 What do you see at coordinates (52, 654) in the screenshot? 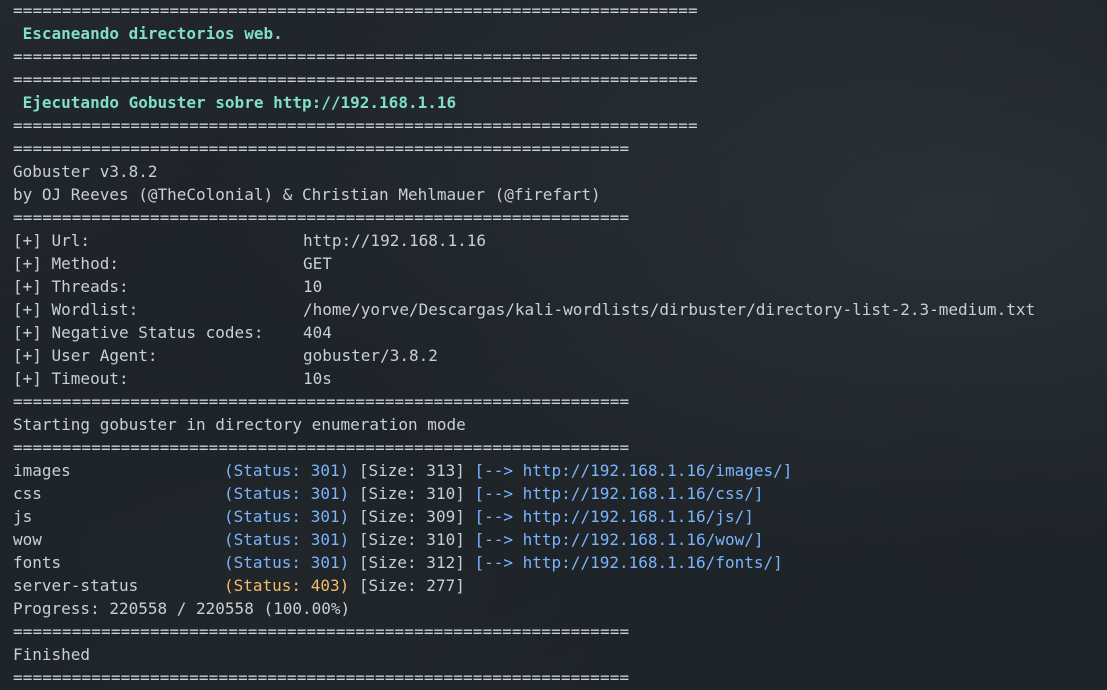
I see `finished-line: Finished` at bounding box center [52, 654].